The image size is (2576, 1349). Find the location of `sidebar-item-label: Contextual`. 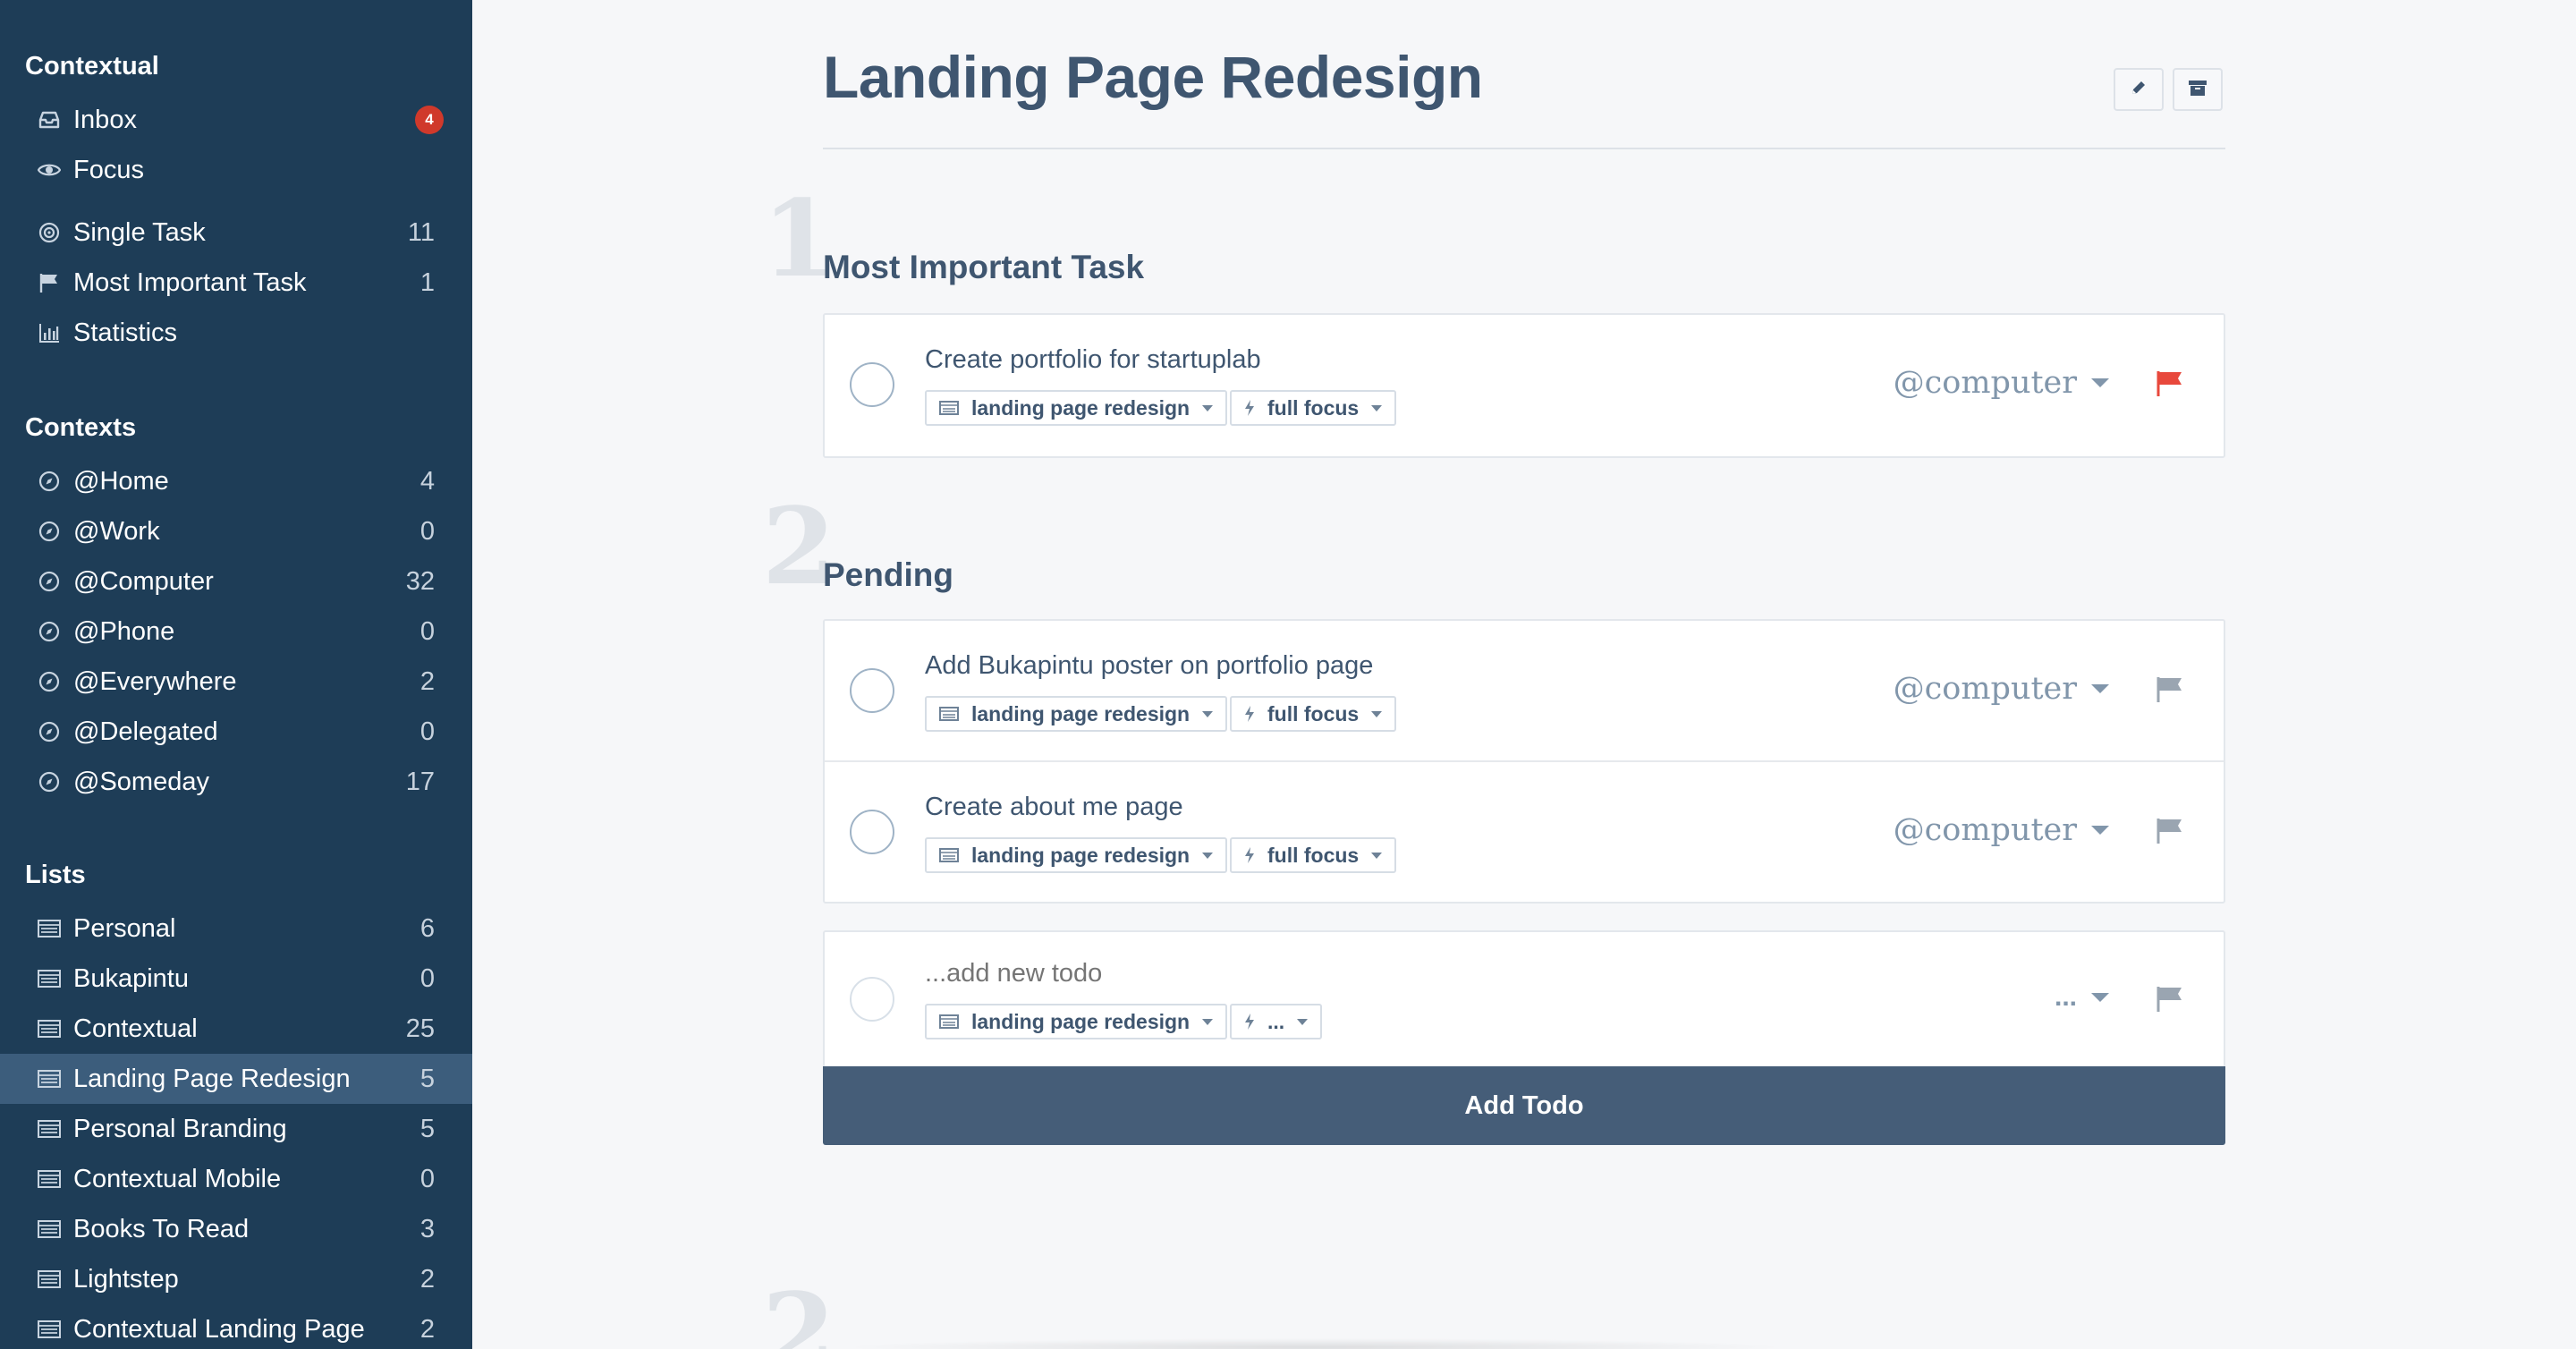

sidebar-item-label: Contextual is located at coordinates (135, 1028).